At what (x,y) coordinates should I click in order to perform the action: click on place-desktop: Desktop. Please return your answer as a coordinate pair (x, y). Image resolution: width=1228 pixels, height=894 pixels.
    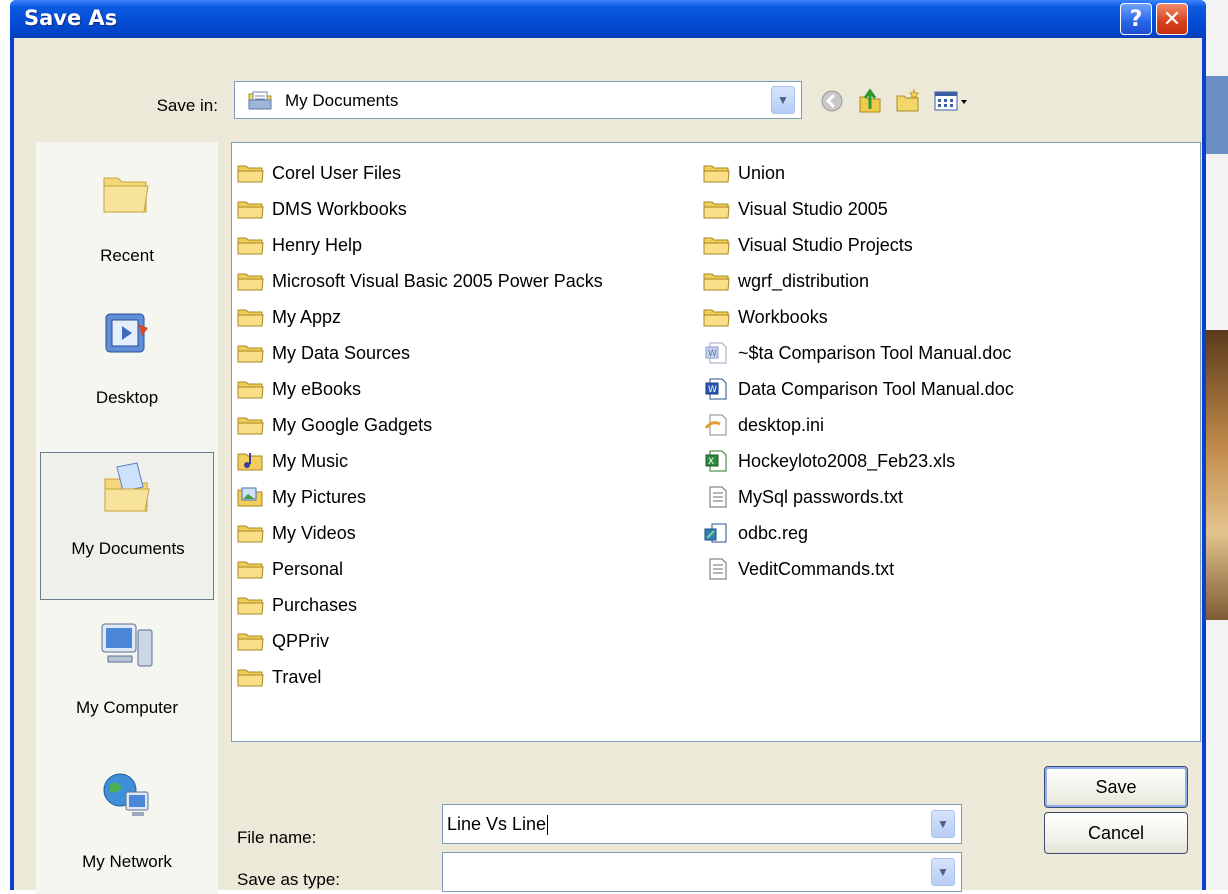
    Looking at the image, I should click on (127, 362).